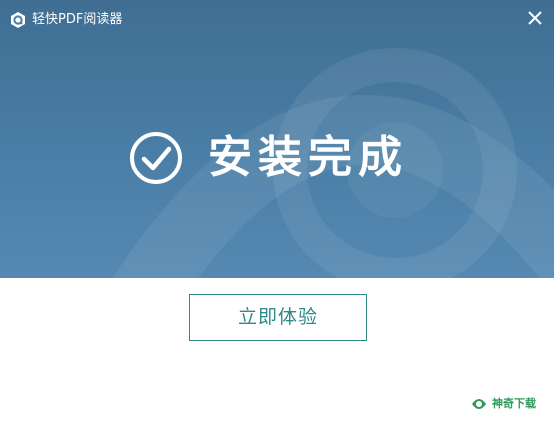 The image size is (554, 425). I want to click on status-text: 安装完成, so click(308, 157).